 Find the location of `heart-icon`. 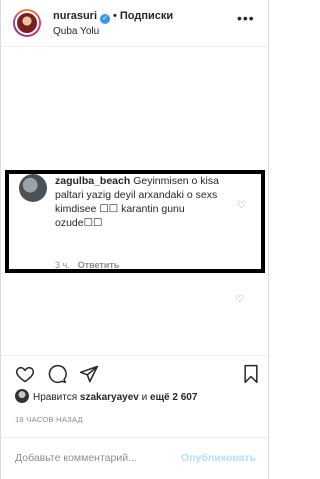

heart-icon is located at coordinates (25, 374).